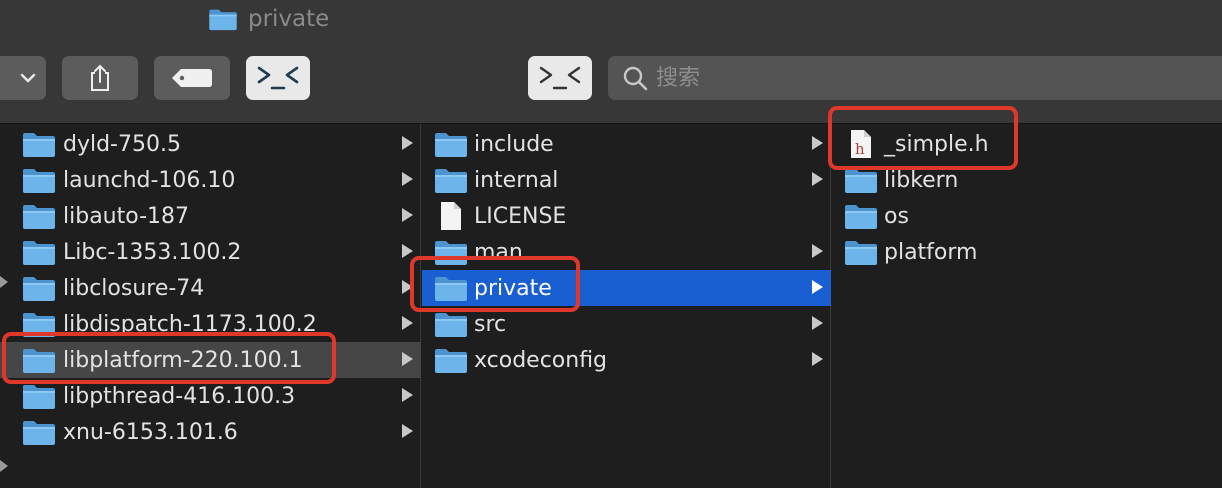 This screenshot has width=1222, height=488. Describe the element at coordinates (289, 19) in the screenshot. I see `window-title-text: private` at that location.